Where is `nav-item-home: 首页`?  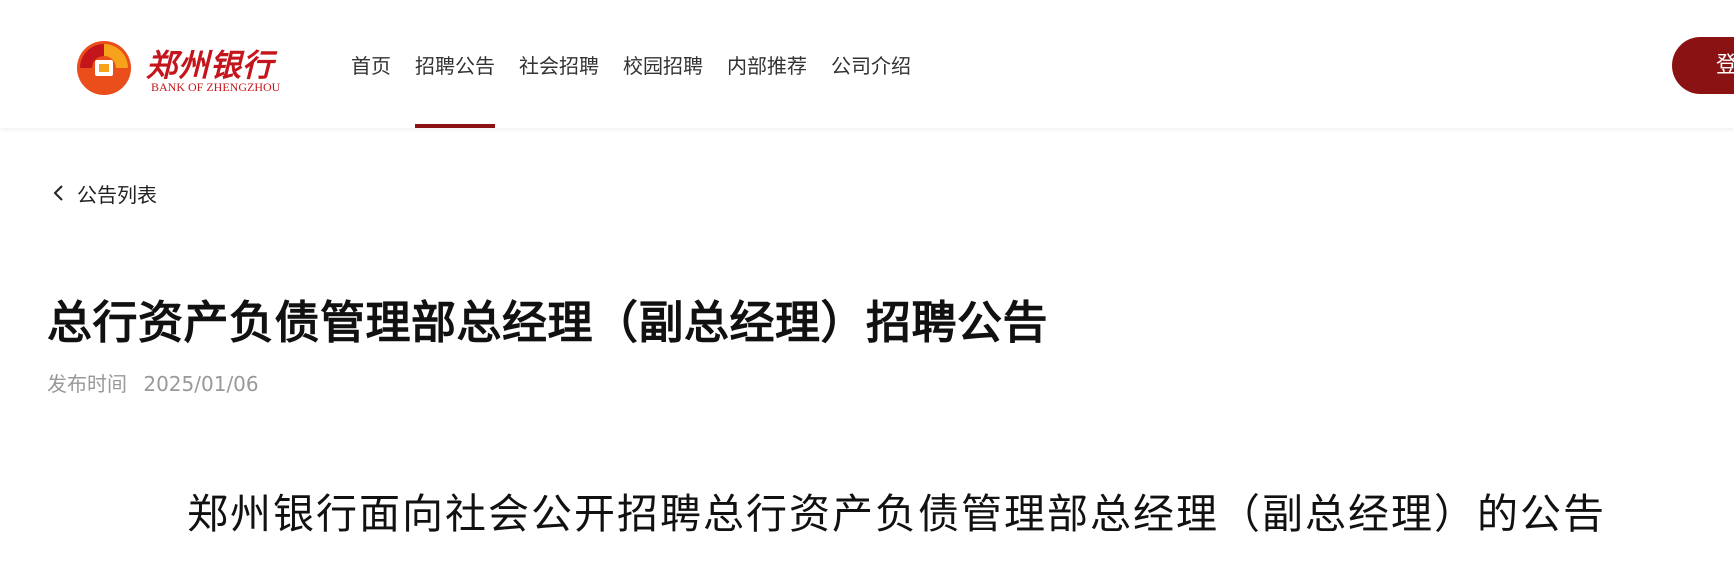 nav-item-home: 首页 is located at coordinates (371, 64).